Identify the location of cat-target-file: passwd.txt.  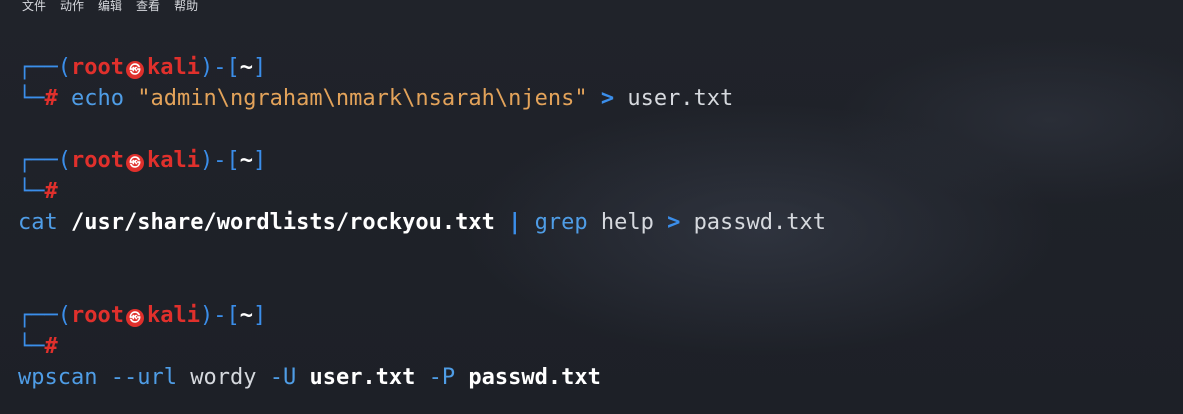
(760, 222).